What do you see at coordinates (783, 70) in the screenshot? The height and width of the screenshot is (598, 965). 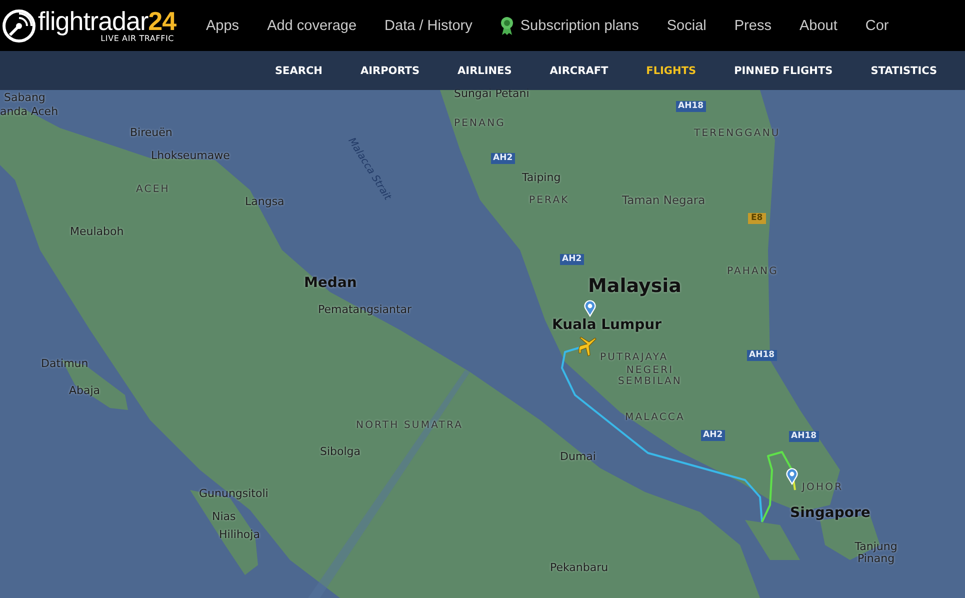 I see `nav-tab: PINNED FLIGHTS` at bounding box center [783, 70].